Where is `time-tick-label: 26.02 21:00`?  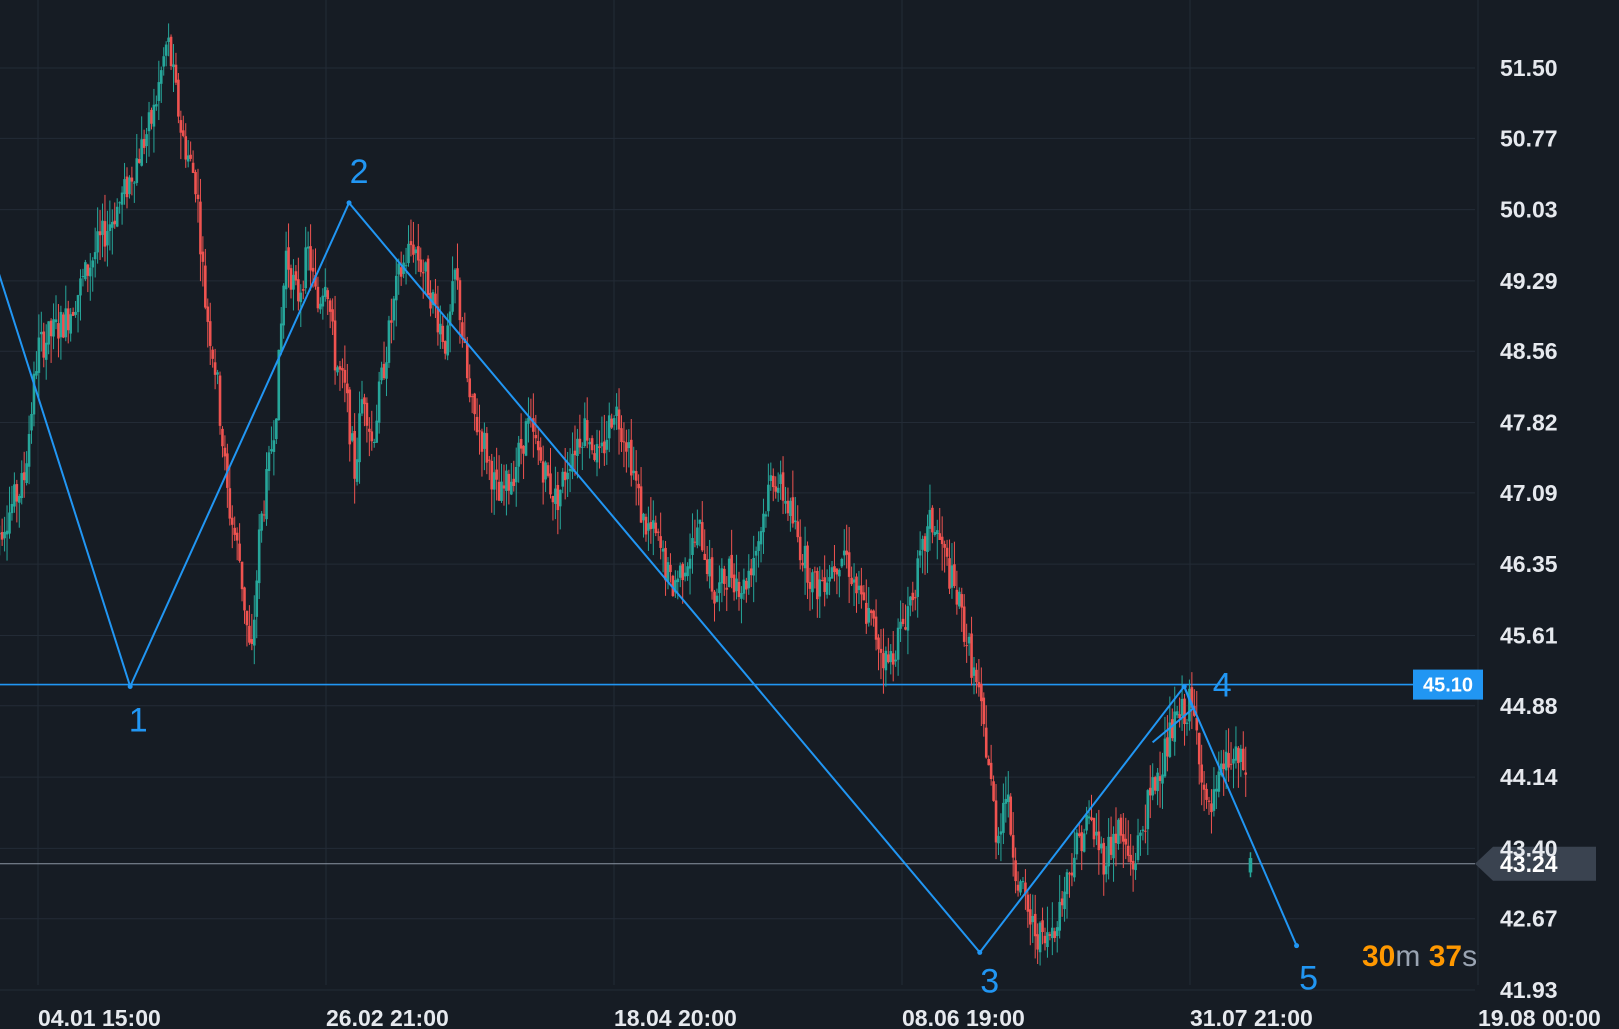 time-tick-label: 26.02 21:00 is located at coordinates (387, 1017).